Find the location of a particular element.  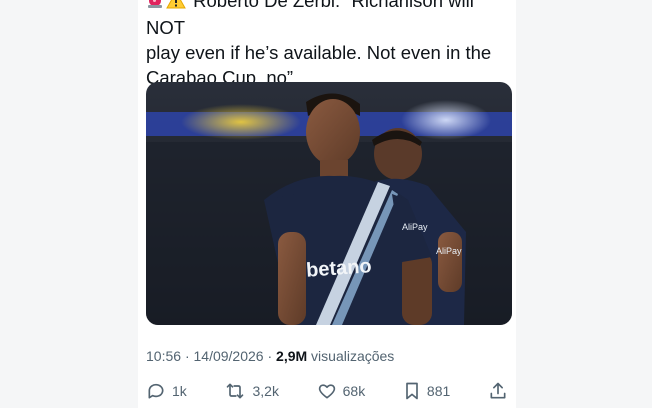

sleeve-sponsor-text: AliPay is located at coordinates (415, 227).